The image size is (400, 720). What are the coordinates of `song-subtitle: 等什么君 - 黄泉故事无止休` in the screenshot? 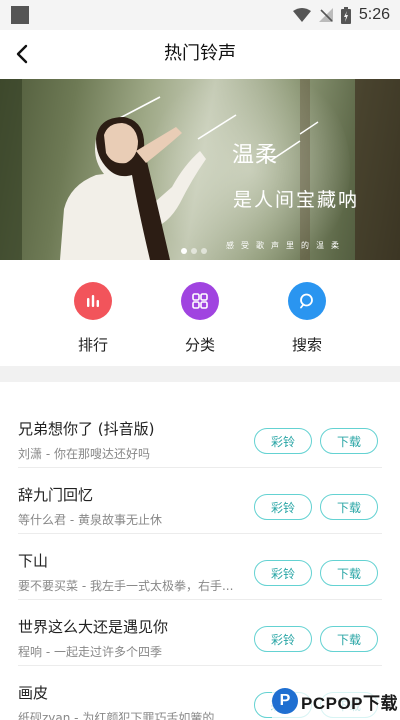 It's located at (90, 520).